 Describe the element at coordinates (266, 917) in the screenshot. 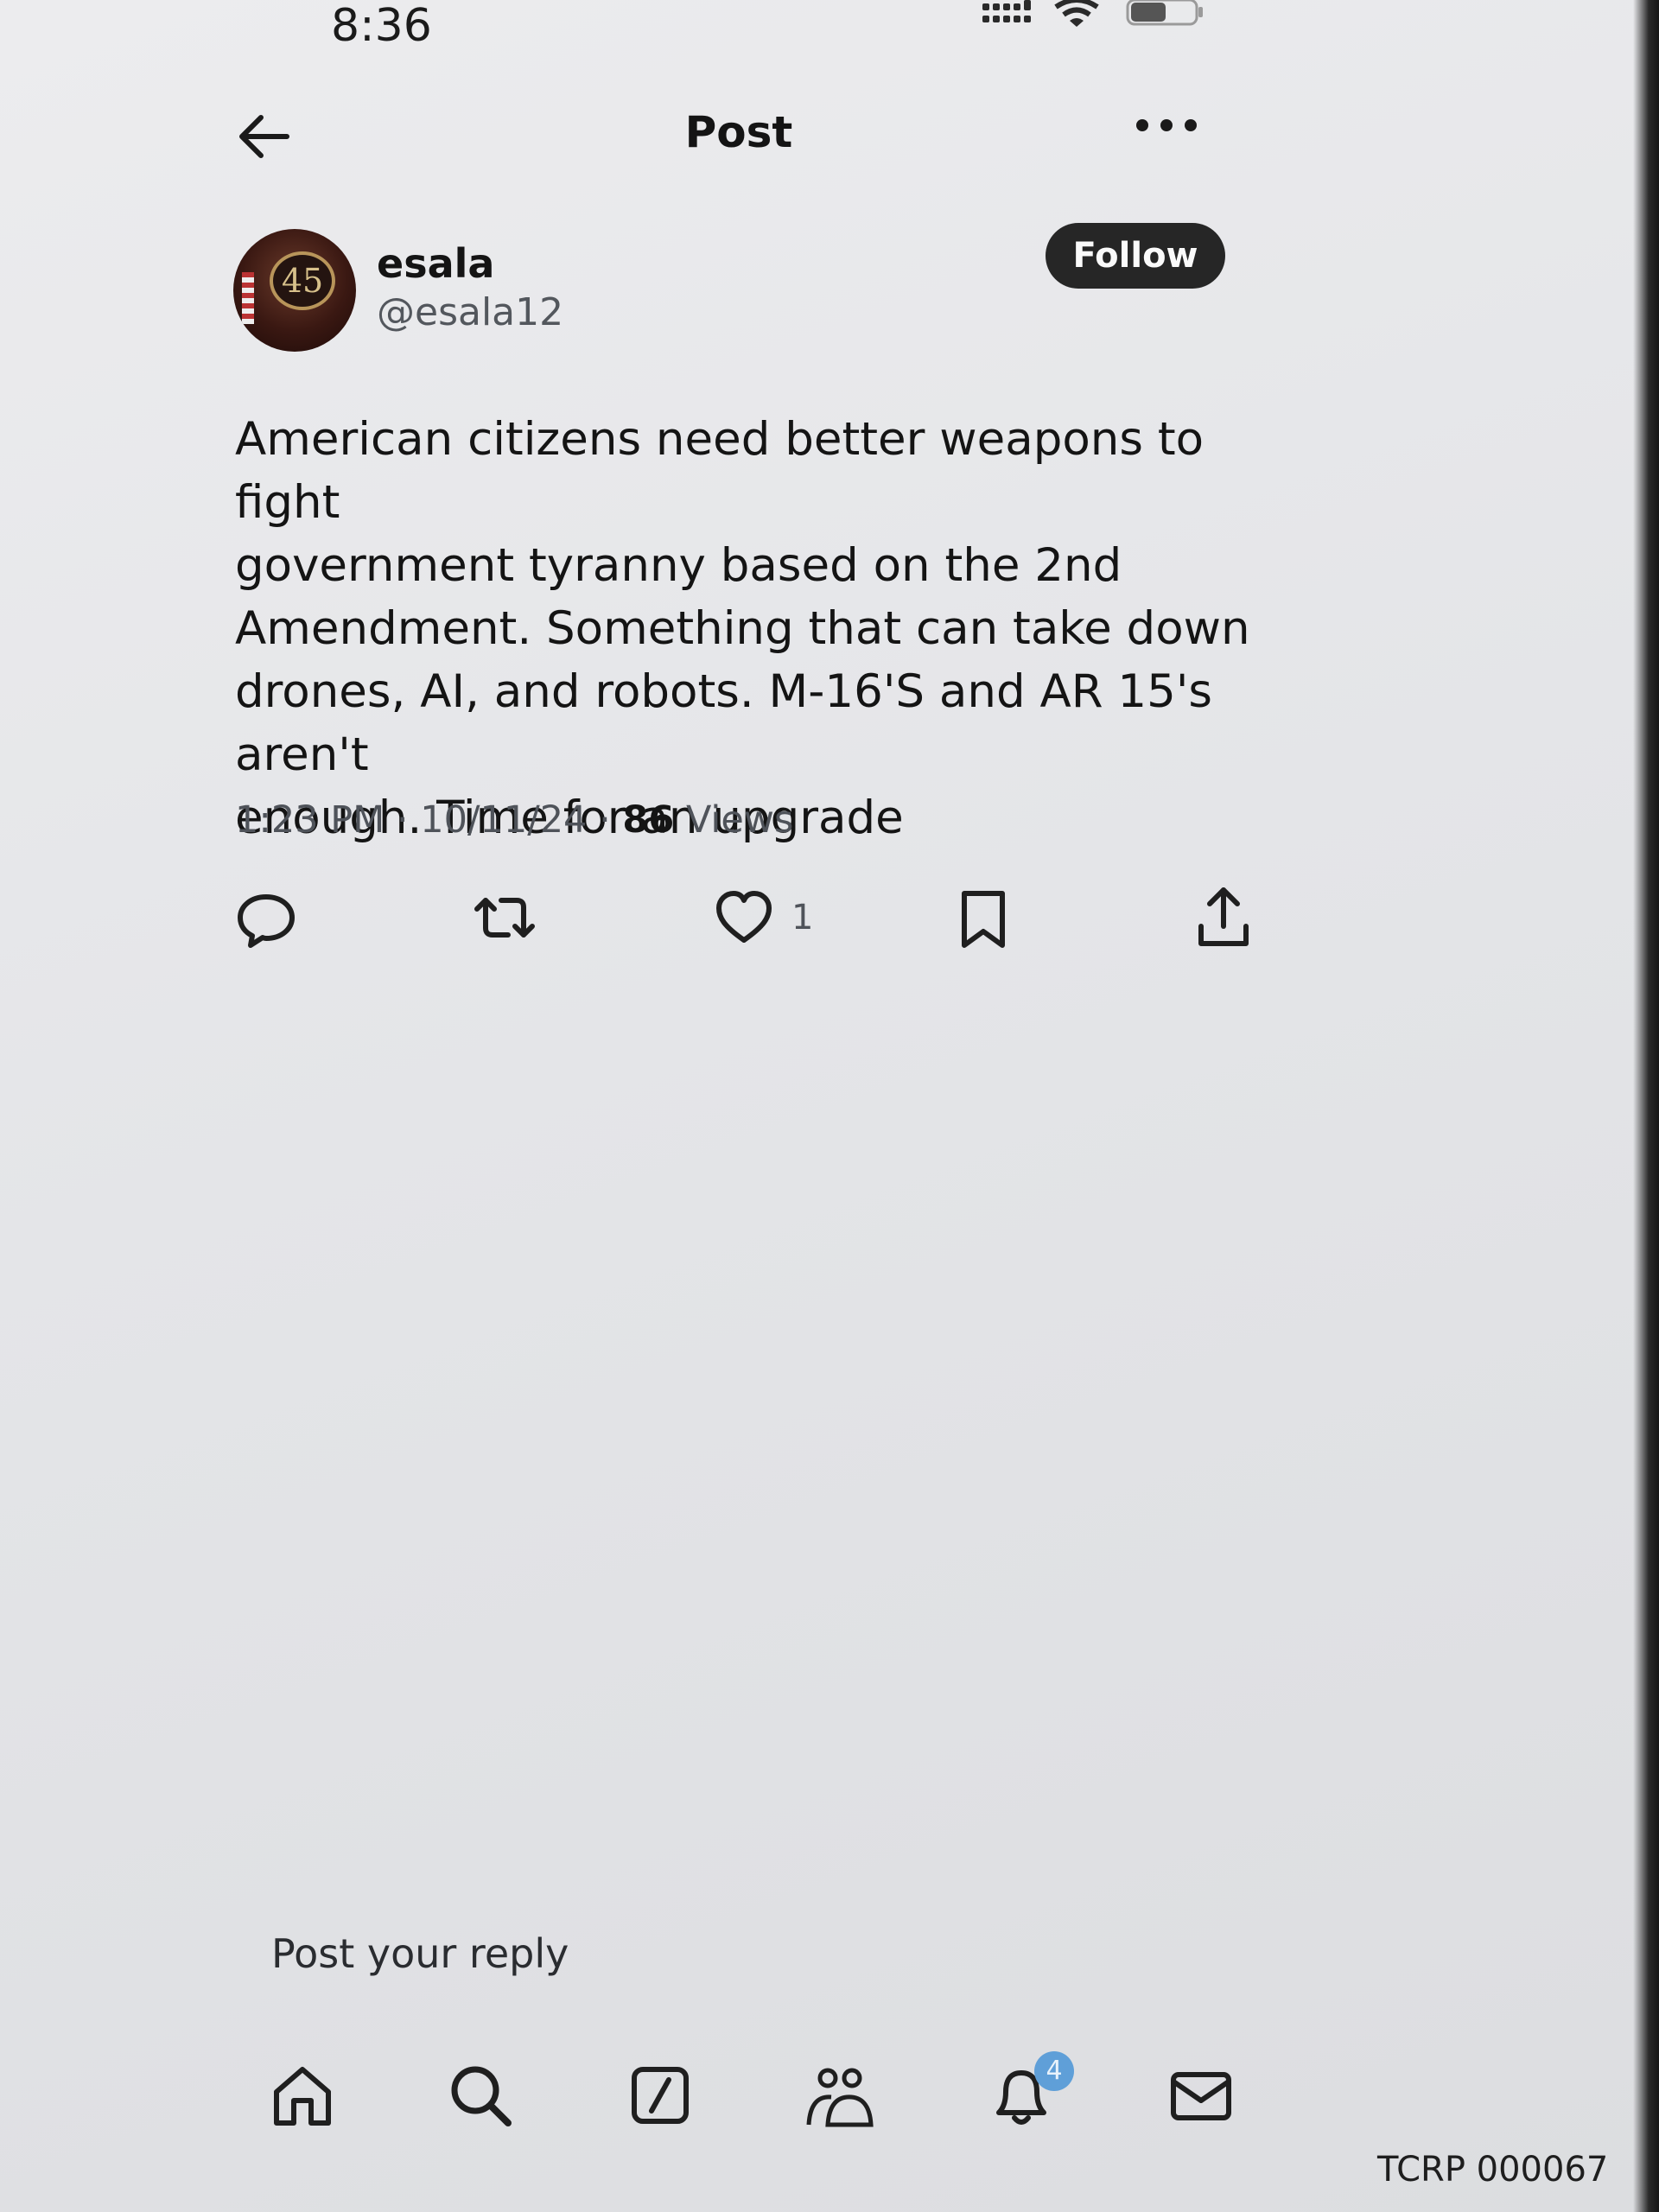

I see `reply-icon` at that location.